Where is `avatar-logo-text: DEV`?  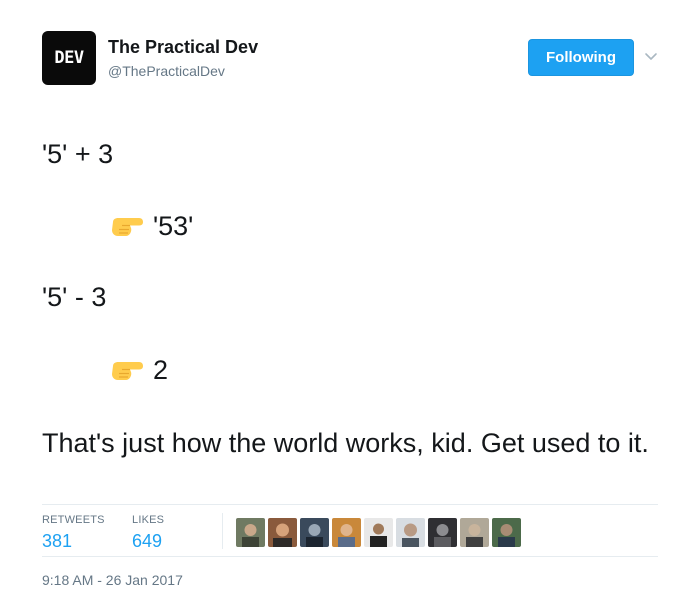 avatar-logo-text: DEV is located at coordinates (69, 58).